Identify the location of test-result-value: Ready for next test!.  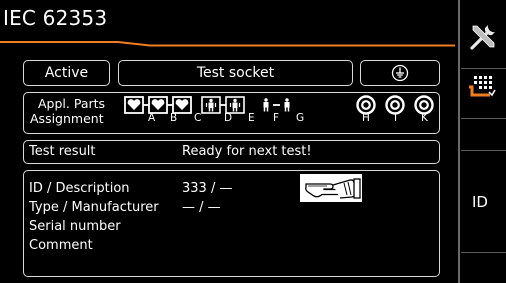
(247, 151).